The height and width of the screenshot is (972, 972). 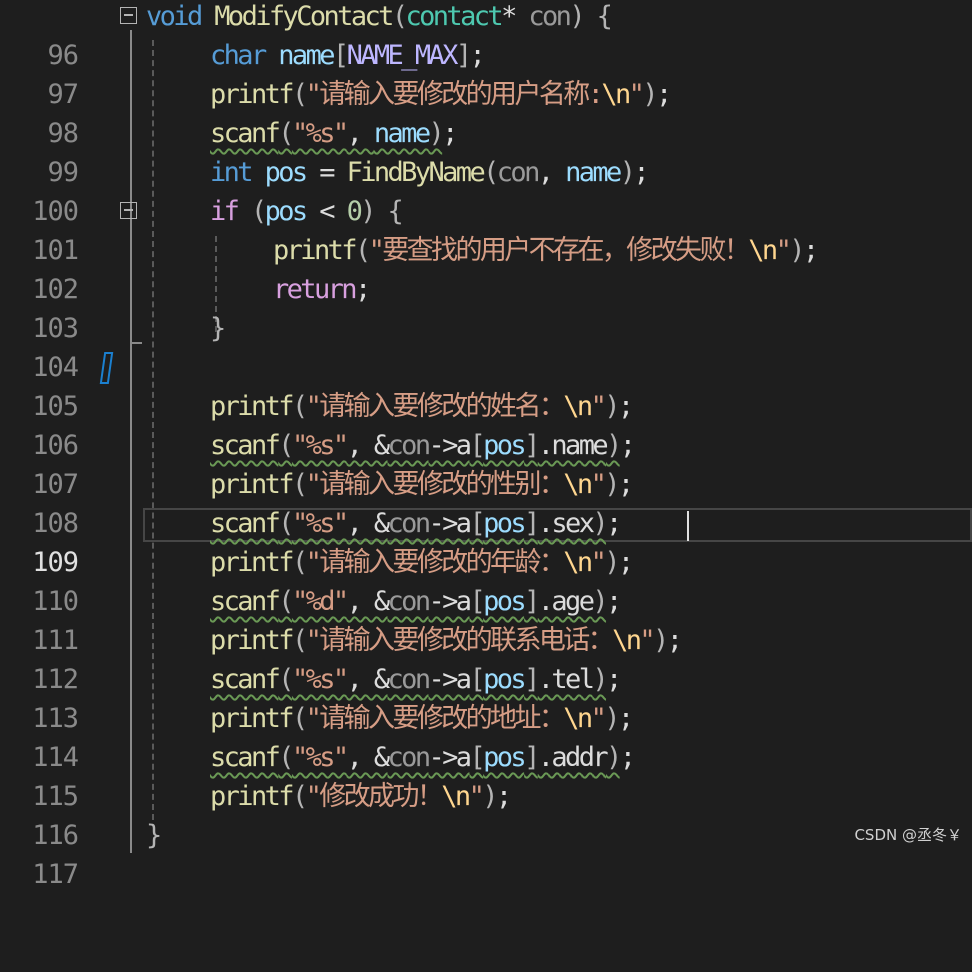 What do you see at coordinates (334, 133) in the screenshot?
I see `code-text: scanf("%s", name);` at bounding box center [334, 133].